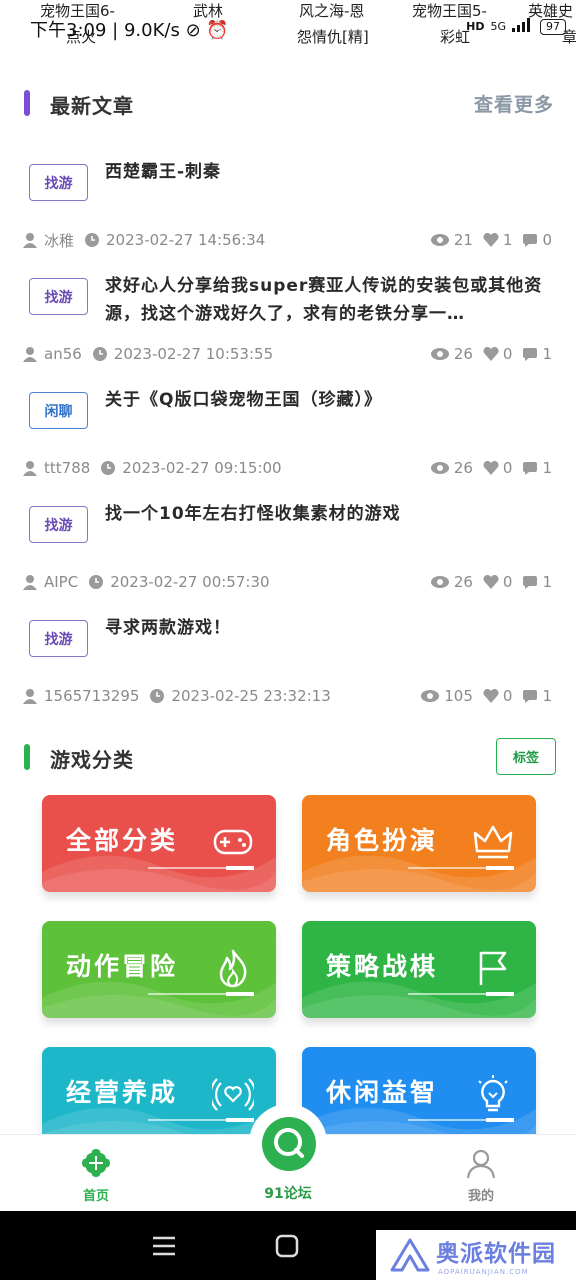 The width and height of the screenshot is (576, 1280). What do you see at coordinates (331, 172) in the screenshot?
I see `article-title: 西楚霸王-刺秦` at bounding box center [331, 172].